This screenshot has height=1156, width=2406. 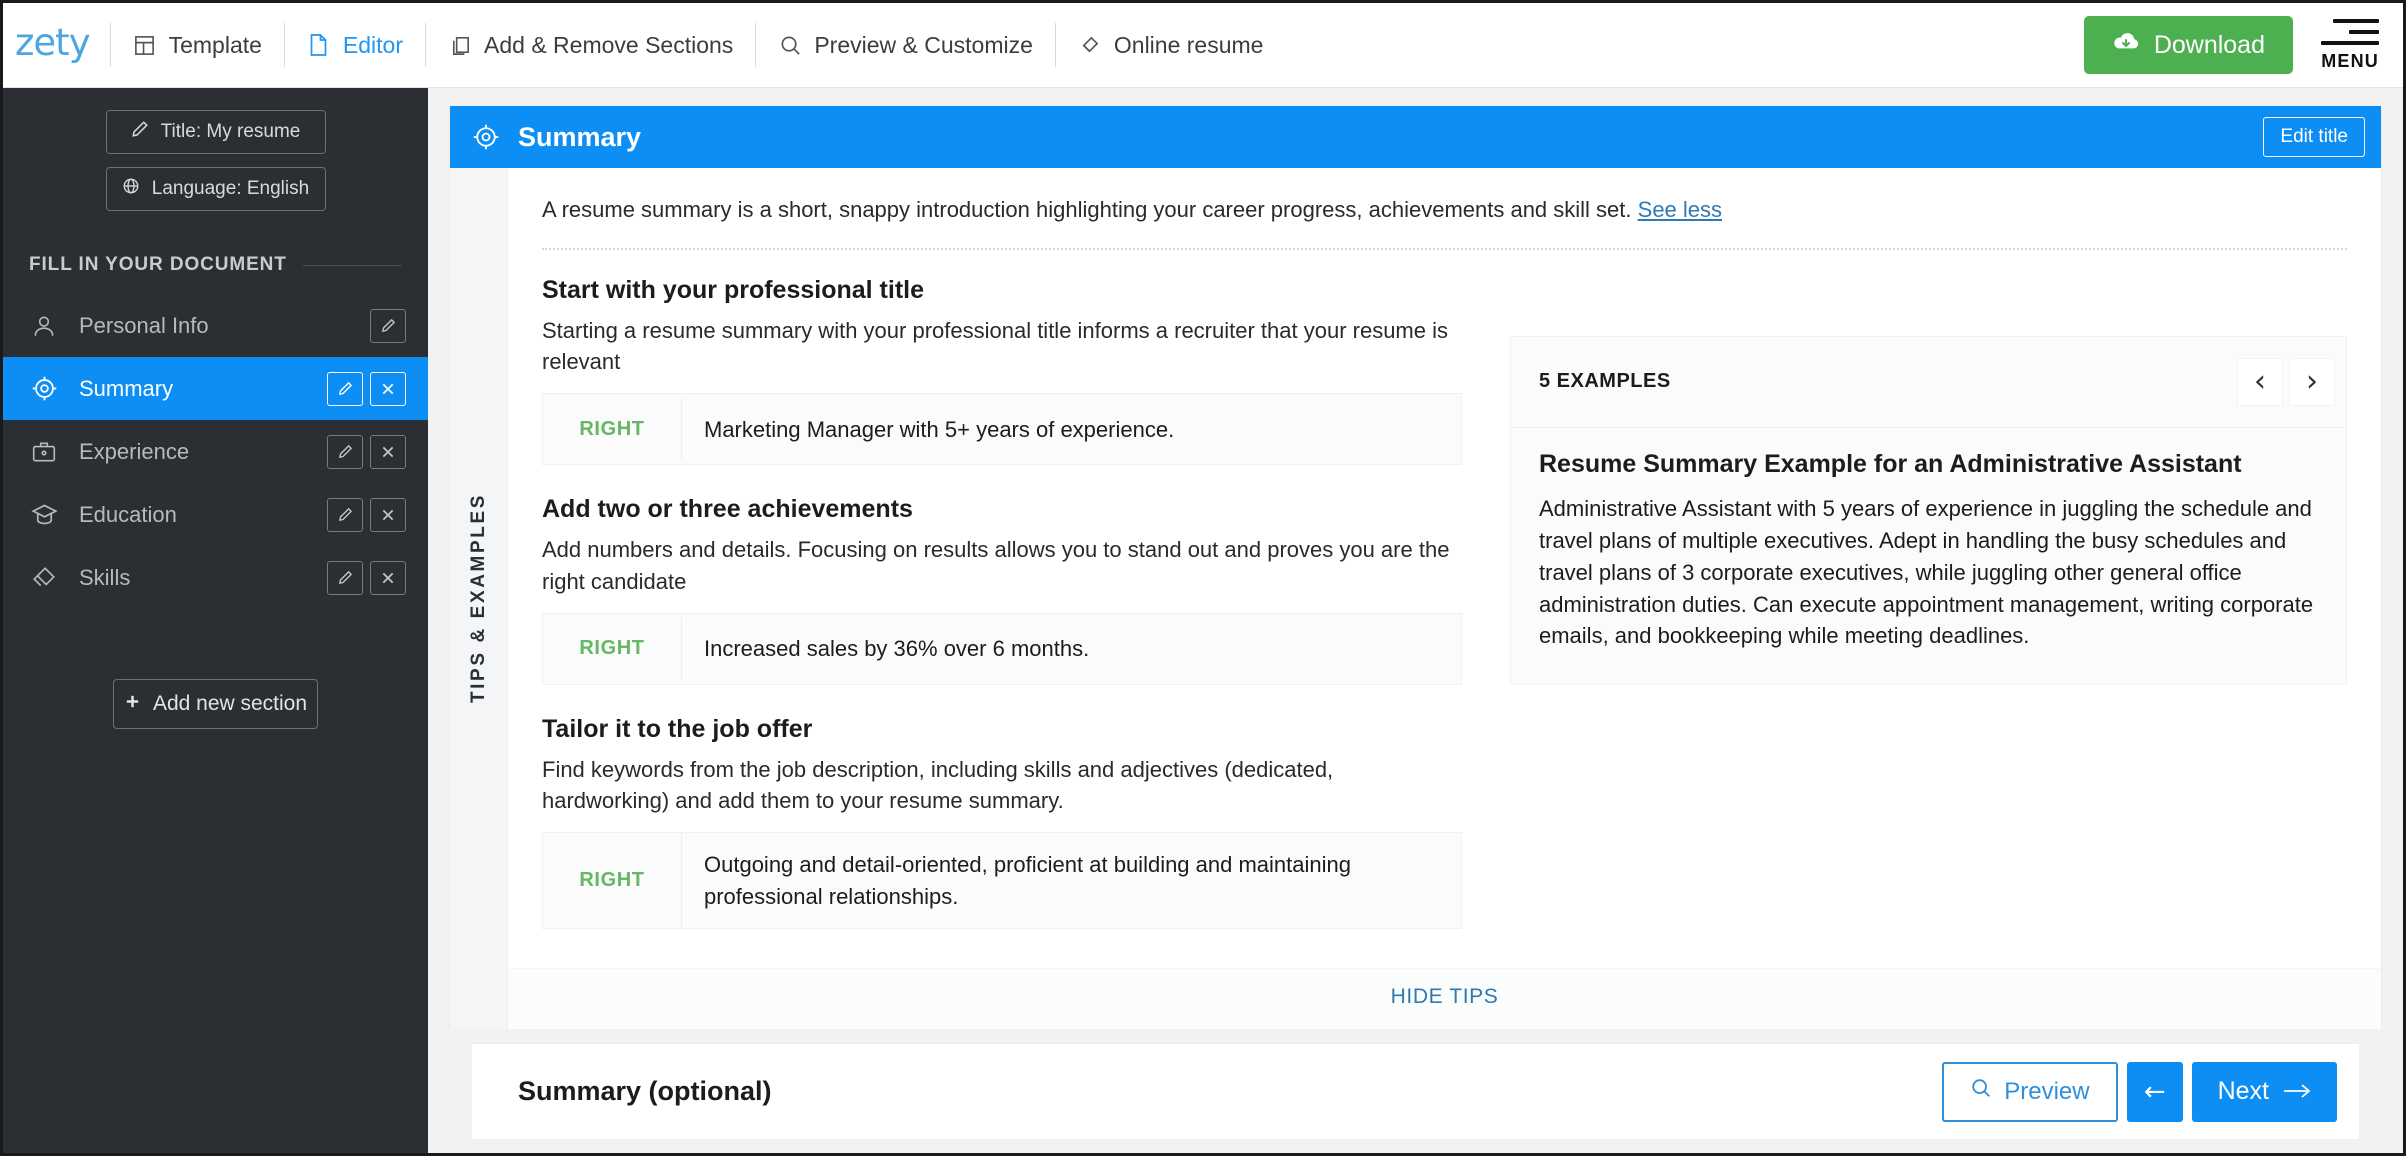 I want to click on see-less-link: See less, so click(x=1680, y=209).